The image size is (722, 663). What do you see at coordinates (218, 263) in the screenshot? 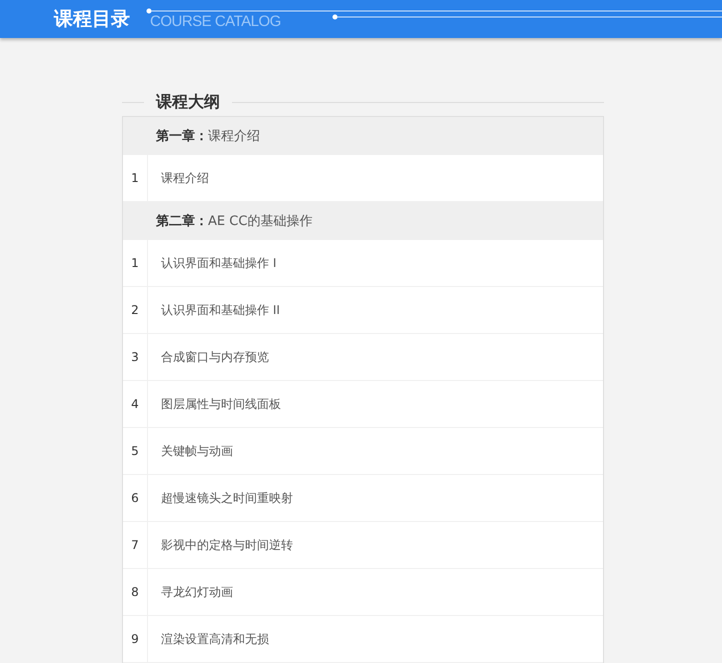
I see `lesson-title: 认识界面和基础操作 I` at bounding box center [218, 263].